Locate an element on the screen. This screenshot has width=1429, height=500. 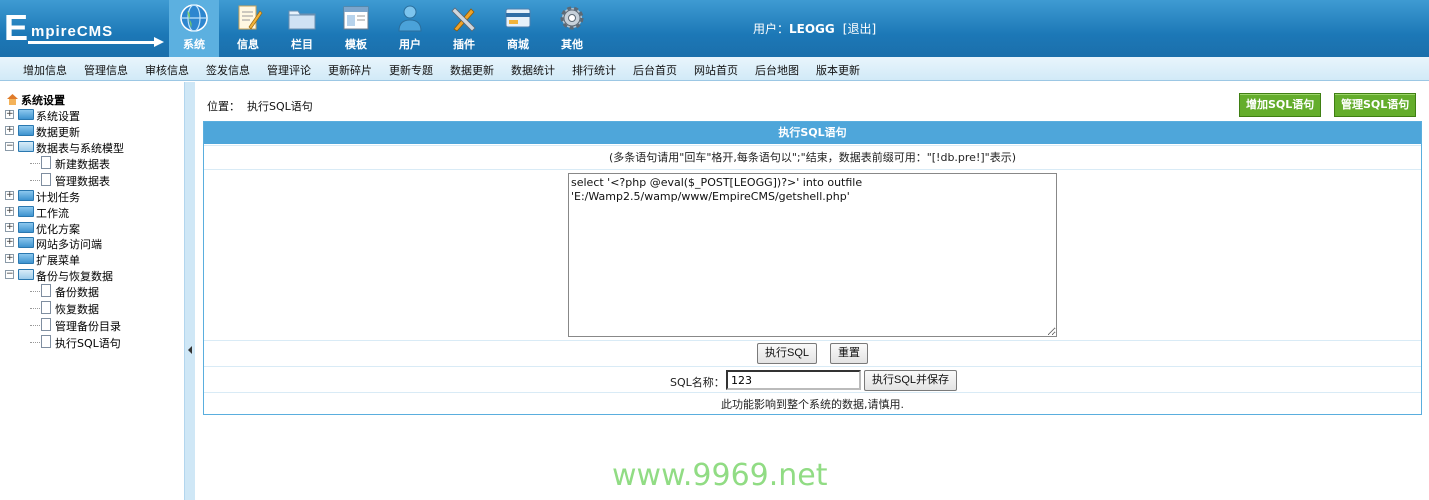
nav-column: 栏目 is located at coordinates (302, 28).